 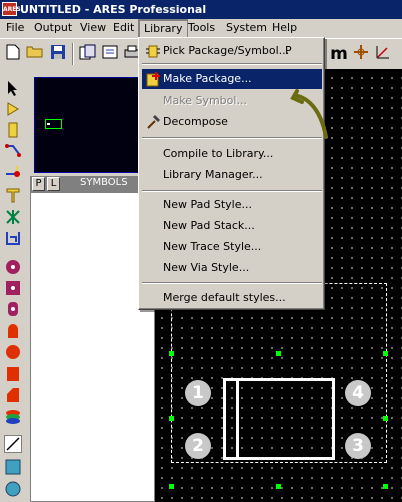 I want to click on menu-item-pick-package: Pick Package/Symbol... P, so click(x=232, y=51).